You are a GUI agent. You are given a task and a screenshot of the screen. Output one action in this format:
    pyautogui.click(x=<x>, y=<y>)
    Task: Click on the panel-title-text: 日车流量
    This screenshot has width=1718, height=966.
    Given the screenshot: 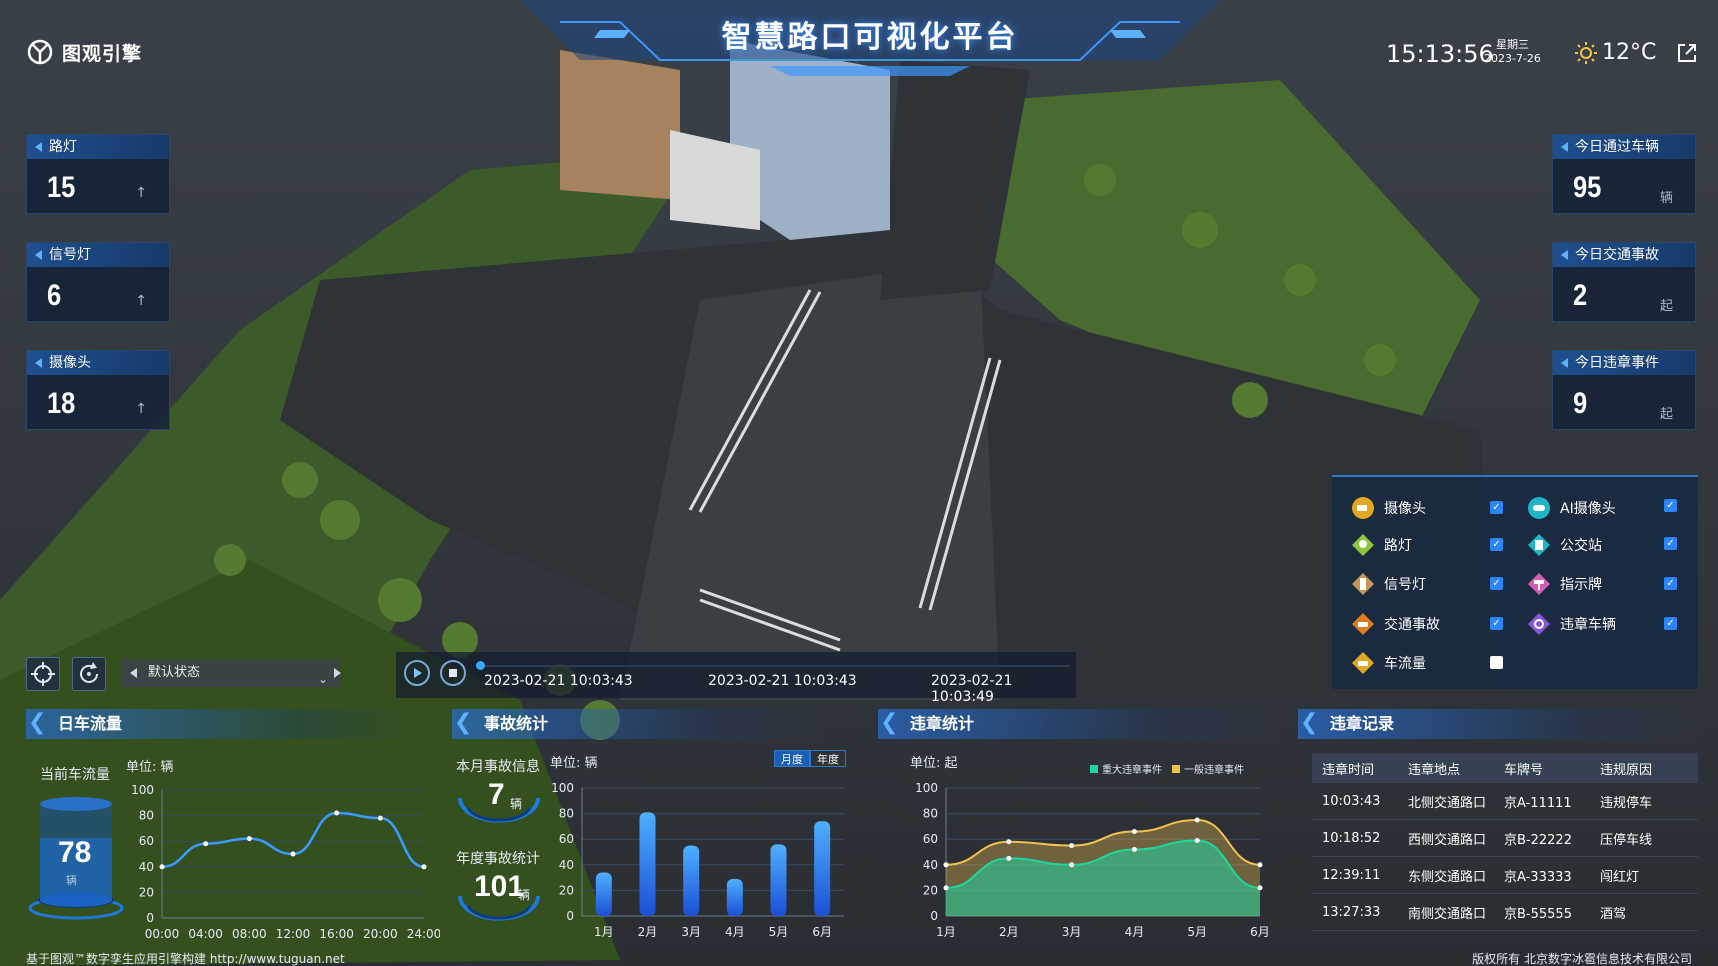 What is the action you would take?
    pyautogui.click(x=90, y=723)
    